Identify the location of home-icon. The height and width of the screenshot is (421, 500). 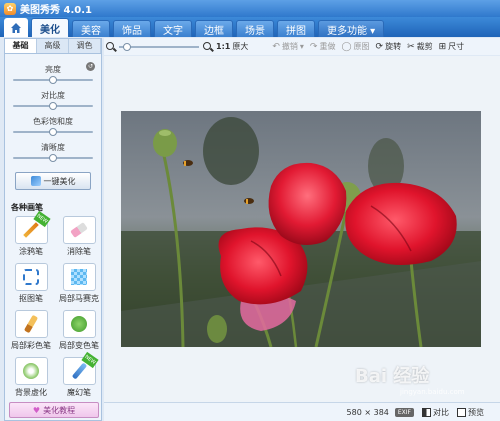
(16, 27).